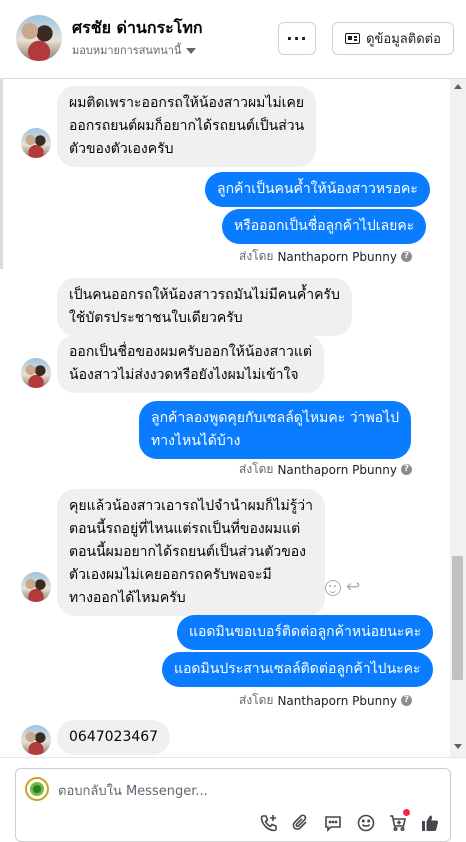  I want to click on chevron-down-icon, so click(191, 51).